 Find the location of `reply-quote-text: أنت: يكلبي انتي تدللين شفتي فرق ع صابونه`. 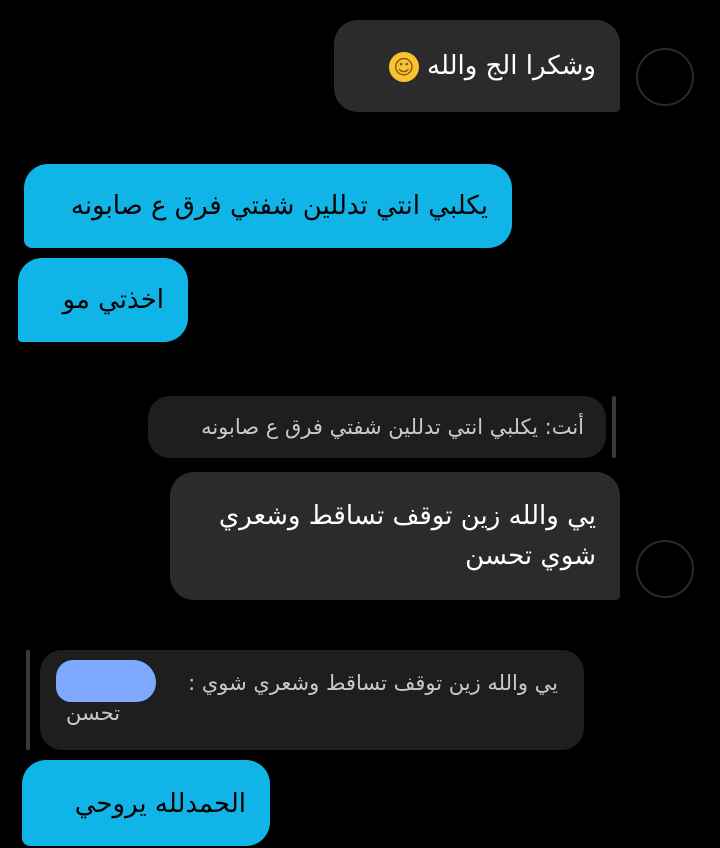

reply-quote-text: أنت: يكلبي انتي تدللين شفتي فرق ع صابونه is located at coordinates (392, 427).